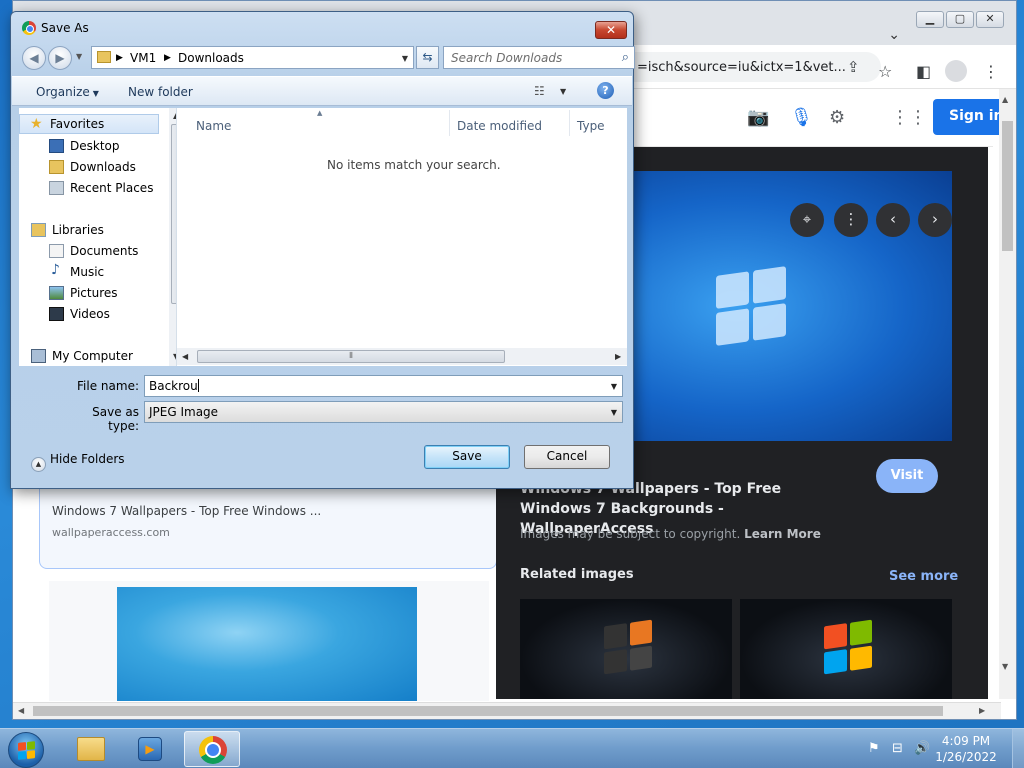 The height and width of the screenshot is (768, 1024). I want to click on minimize-button: ▁, so click(930, 19).